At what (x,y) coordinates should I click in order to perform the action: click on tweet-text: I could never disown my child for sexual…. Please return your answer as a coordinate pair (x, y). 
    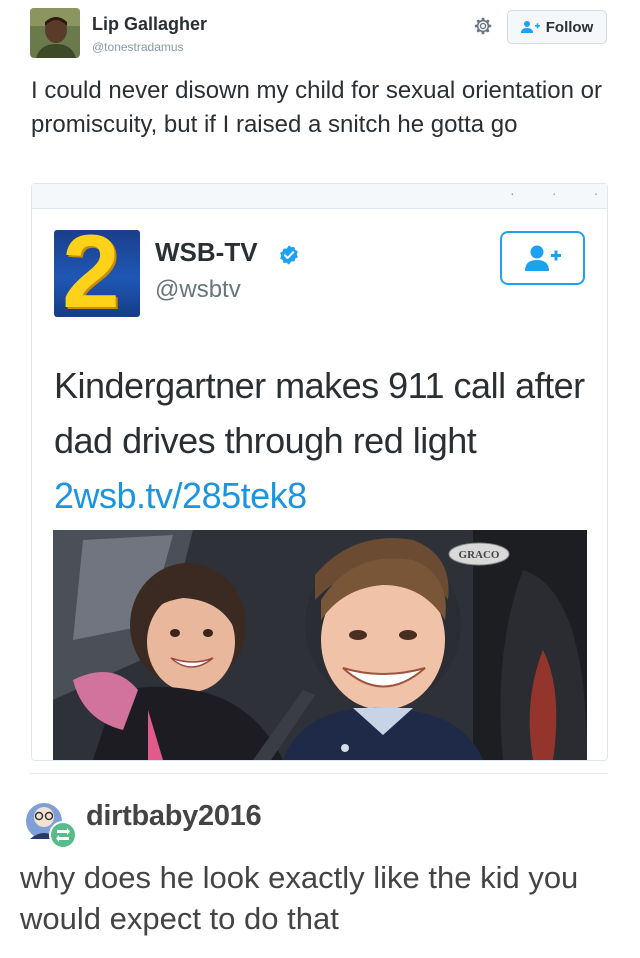
    Looking at the image, I should click on (316, 107).